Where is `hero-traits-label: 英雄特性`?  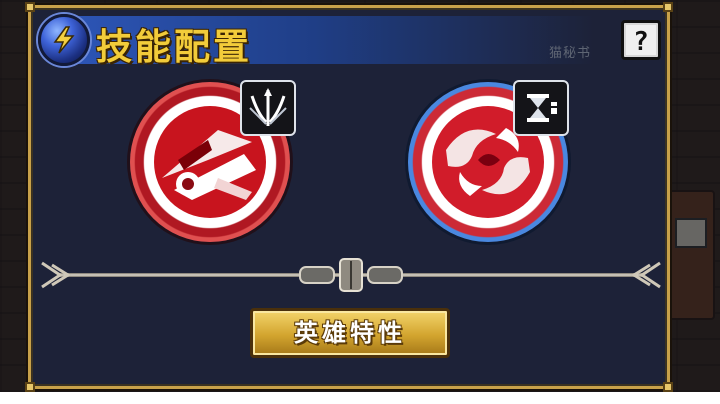 hero-traits-label: 英雄特性 is located at coordinates (350, 333).